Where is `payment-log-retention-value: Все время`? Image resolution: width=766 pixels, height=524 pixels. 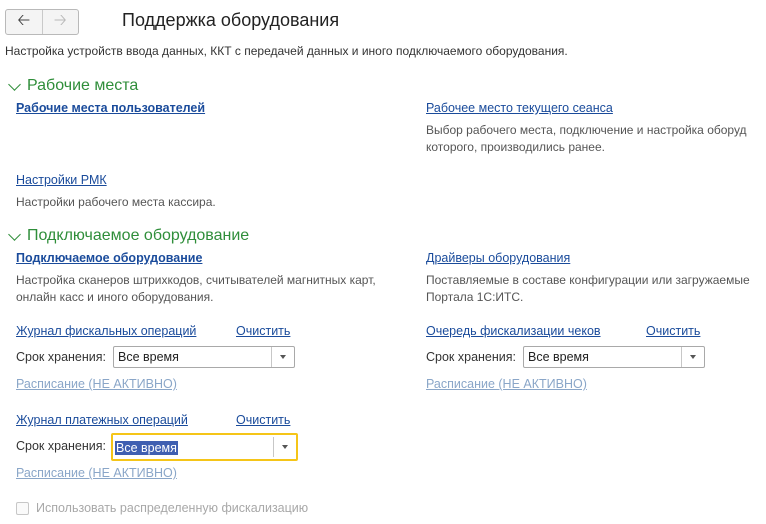
payment-log-retention-value: Все время is located at coordinates (146, 448).